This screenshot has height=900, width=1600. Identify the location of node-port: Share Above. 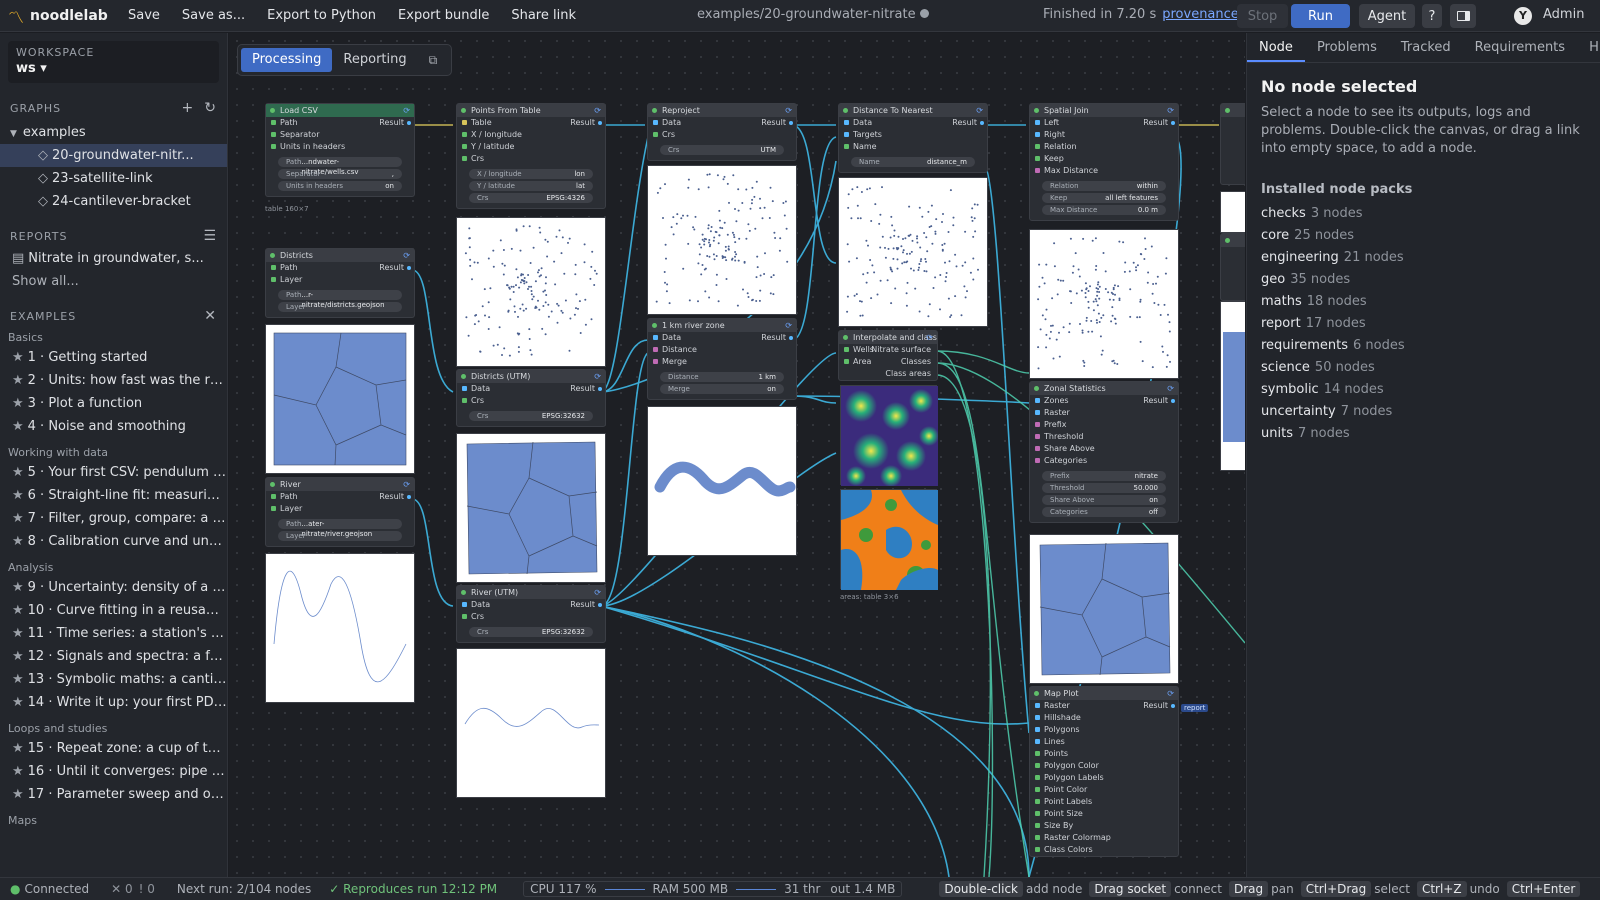
(1104, 449).